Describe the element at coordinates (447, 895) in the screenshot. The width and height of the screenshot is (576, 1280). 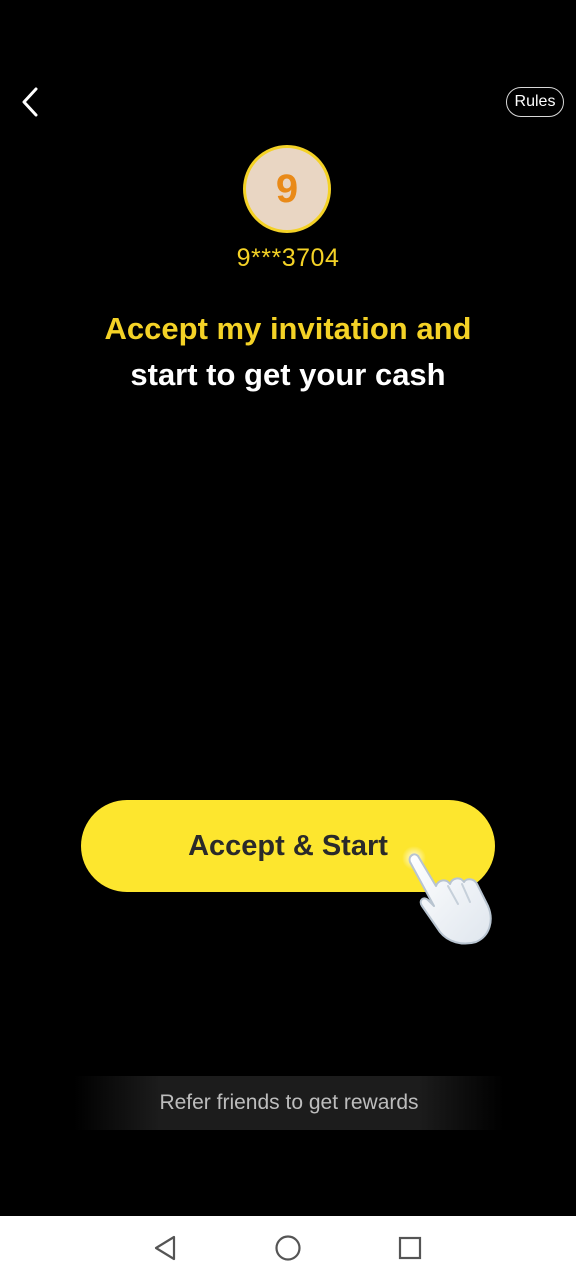
I see `pointing-hand-icon` at that location.